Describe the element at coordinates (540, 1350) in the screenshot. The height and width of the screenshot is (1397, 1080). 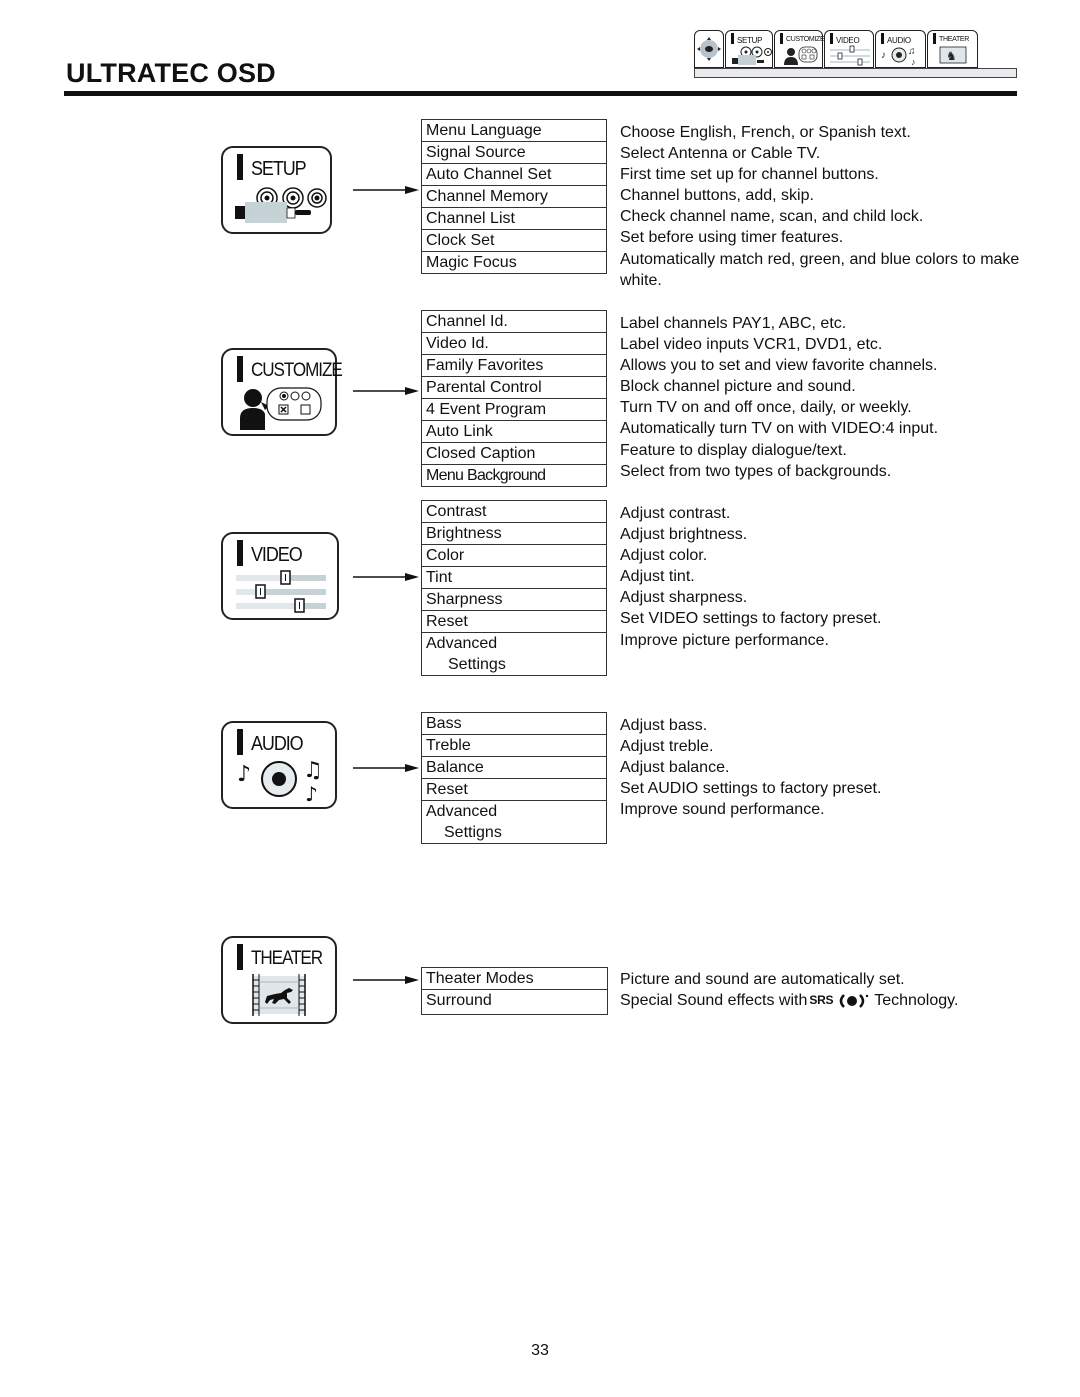
I see `page-number: 33` at that location.